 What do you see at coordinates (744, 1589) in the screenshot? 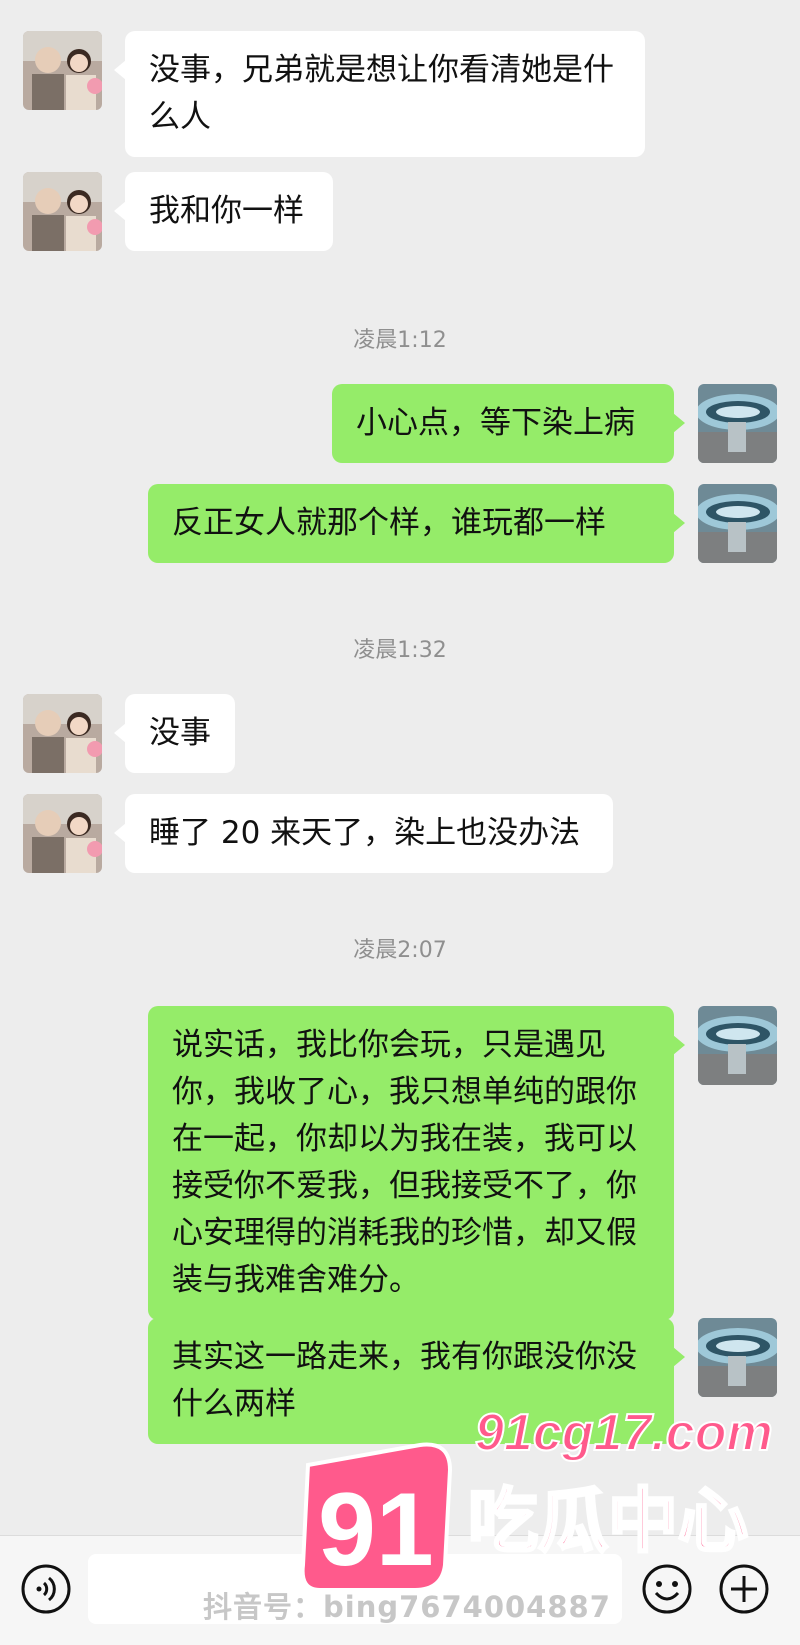
I see `plus-icon` at bounding box center [744, 1589].